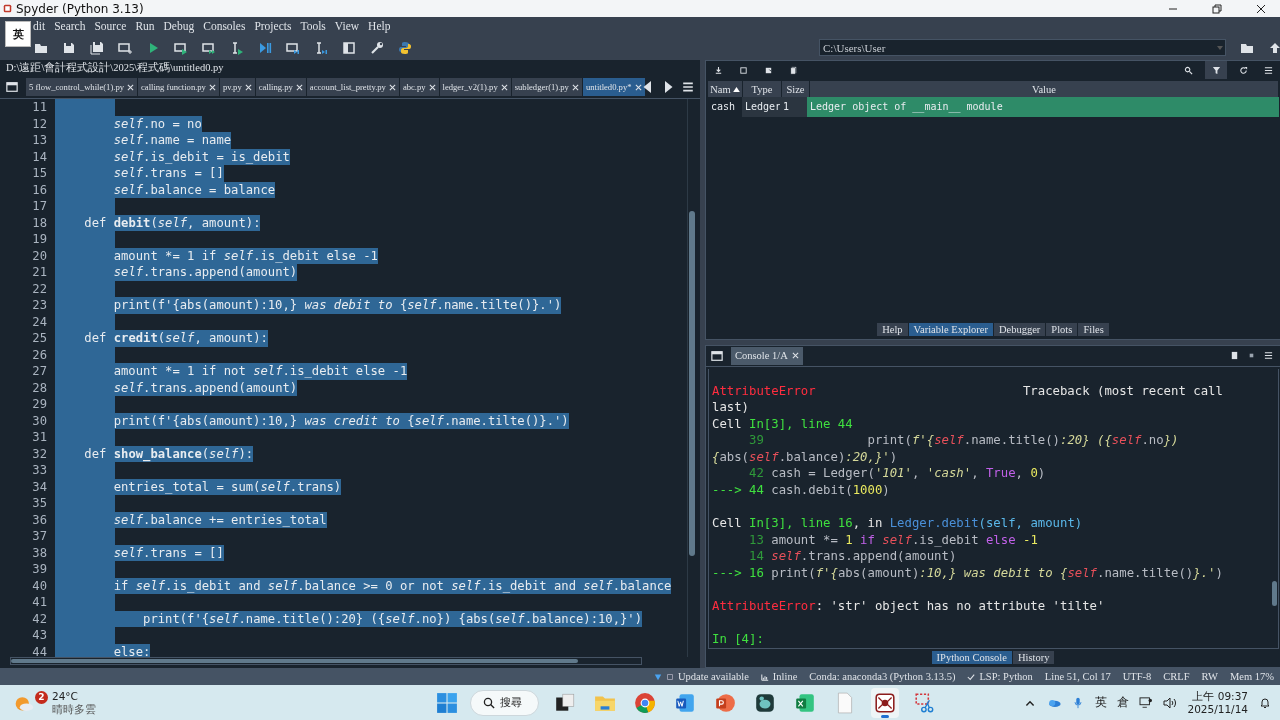  Describe the element at coordinates (39, 338) in the screenshot. I see `line-number: 25` at that location.